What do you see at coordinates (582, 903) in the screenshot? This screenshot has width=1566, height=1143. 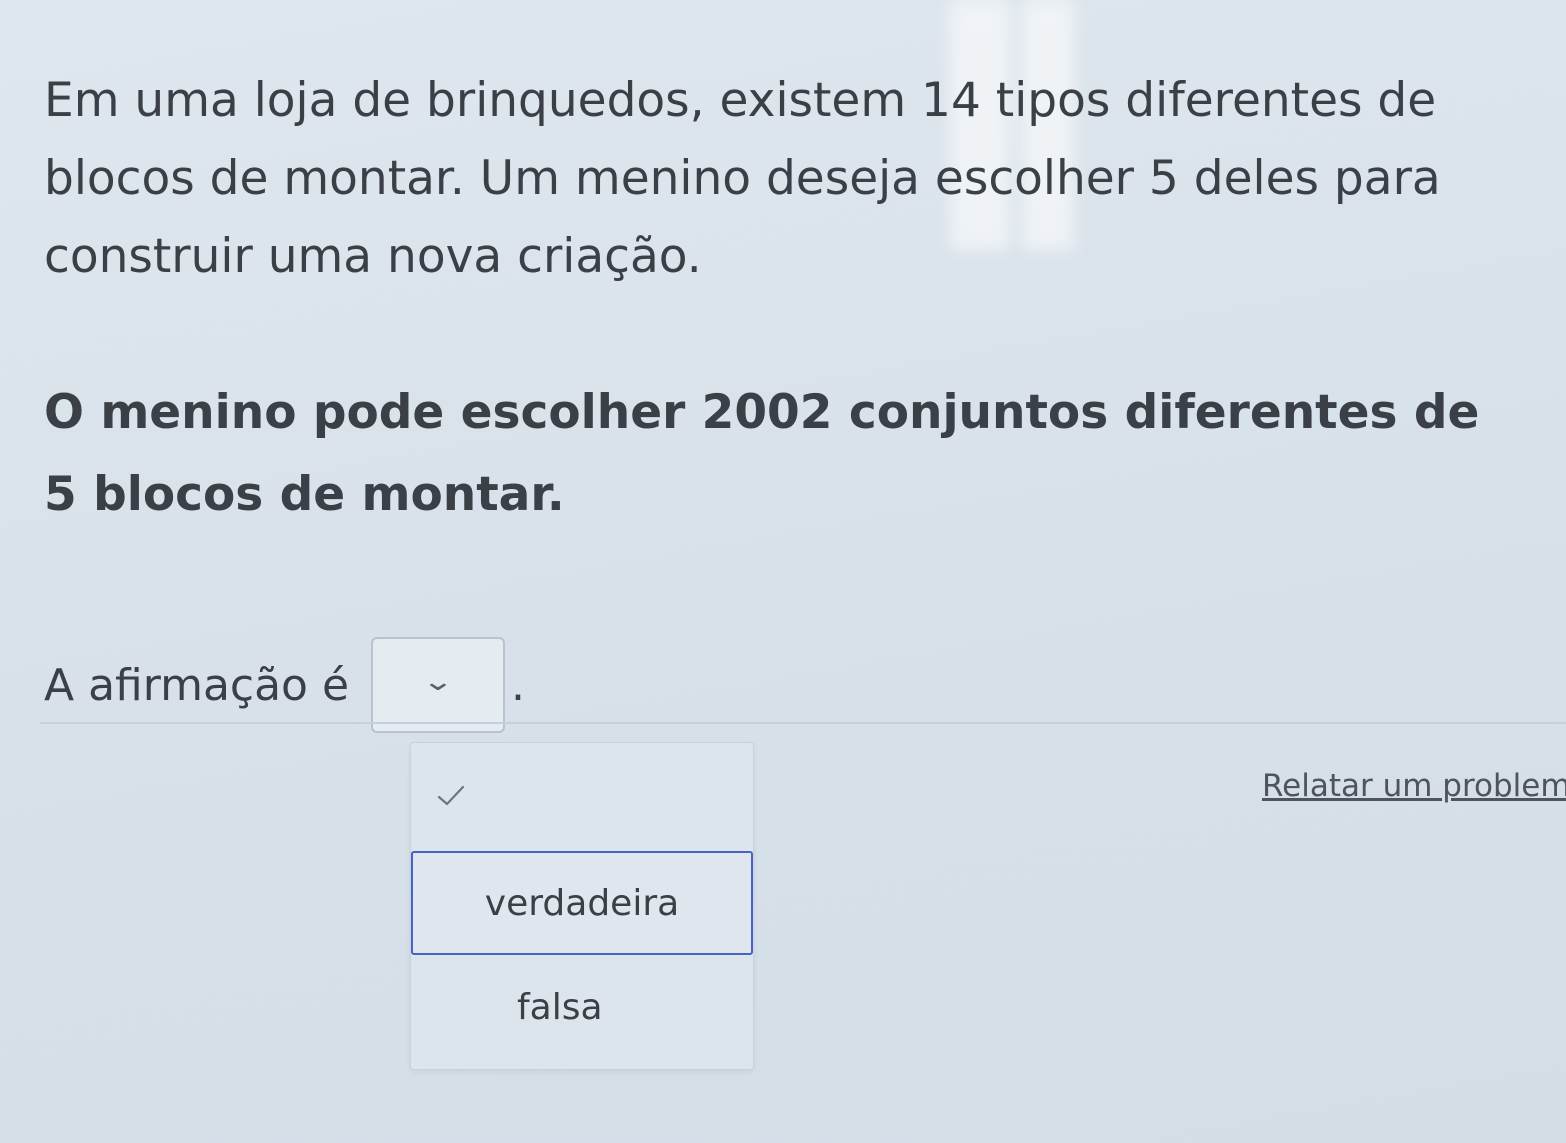 I see `option-verdadeira: verdadeira` at bounding box center [582, 903].